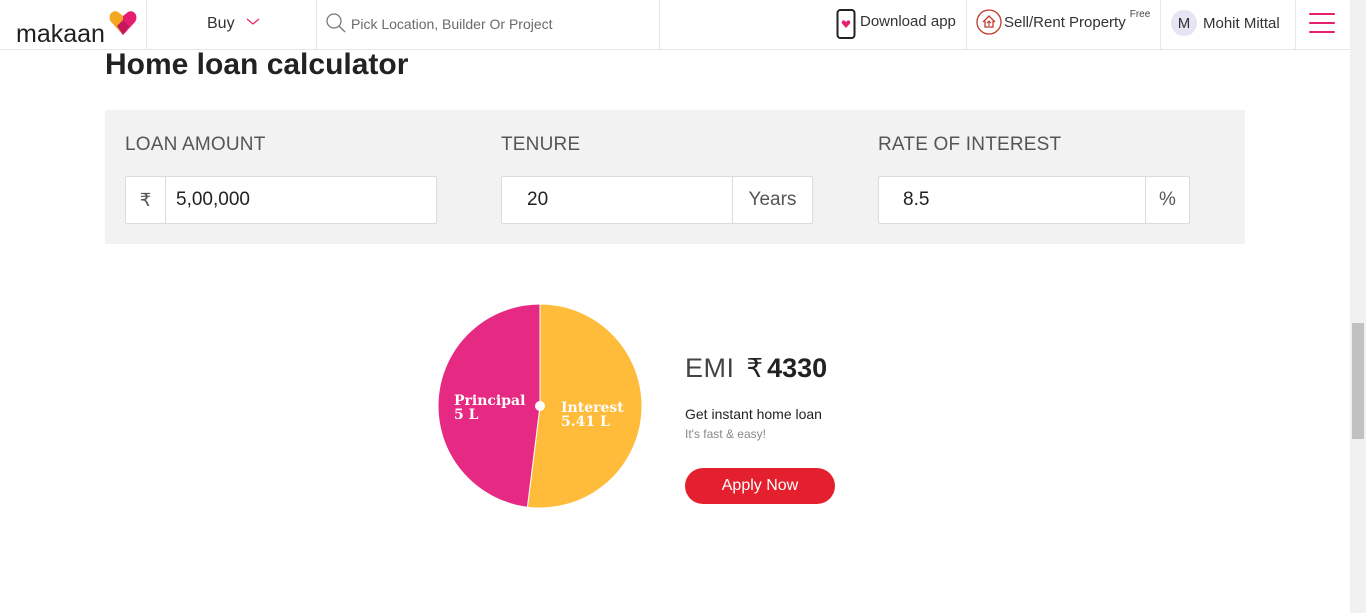 The width and height of the screenshot is (1366, 613). I want to click on principal-name: Principal, so click(490, 401).